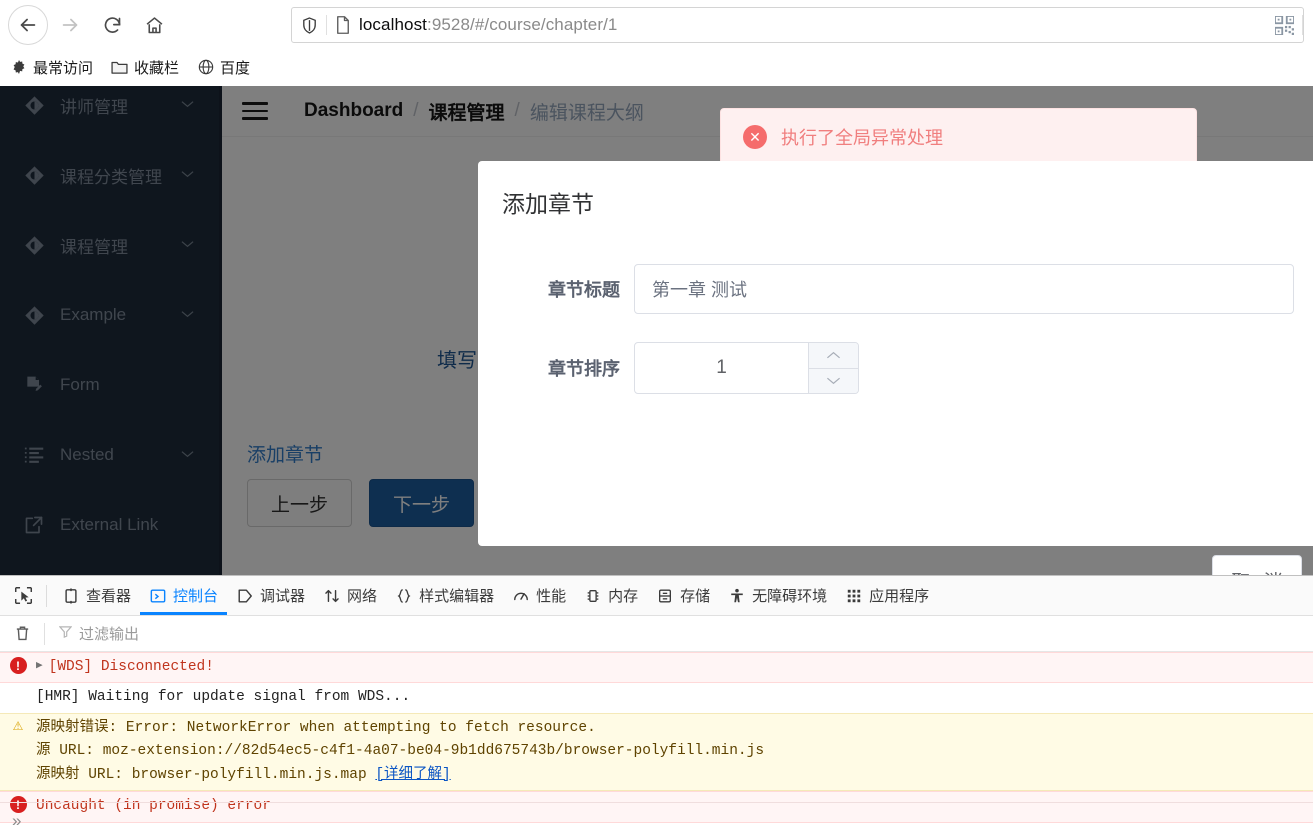 Image resolution: width=1313 pixels, height=838 pixels. Describe the element at coordinates (404, 596) in the screenshot. I see `style-editor-icon` at that location.